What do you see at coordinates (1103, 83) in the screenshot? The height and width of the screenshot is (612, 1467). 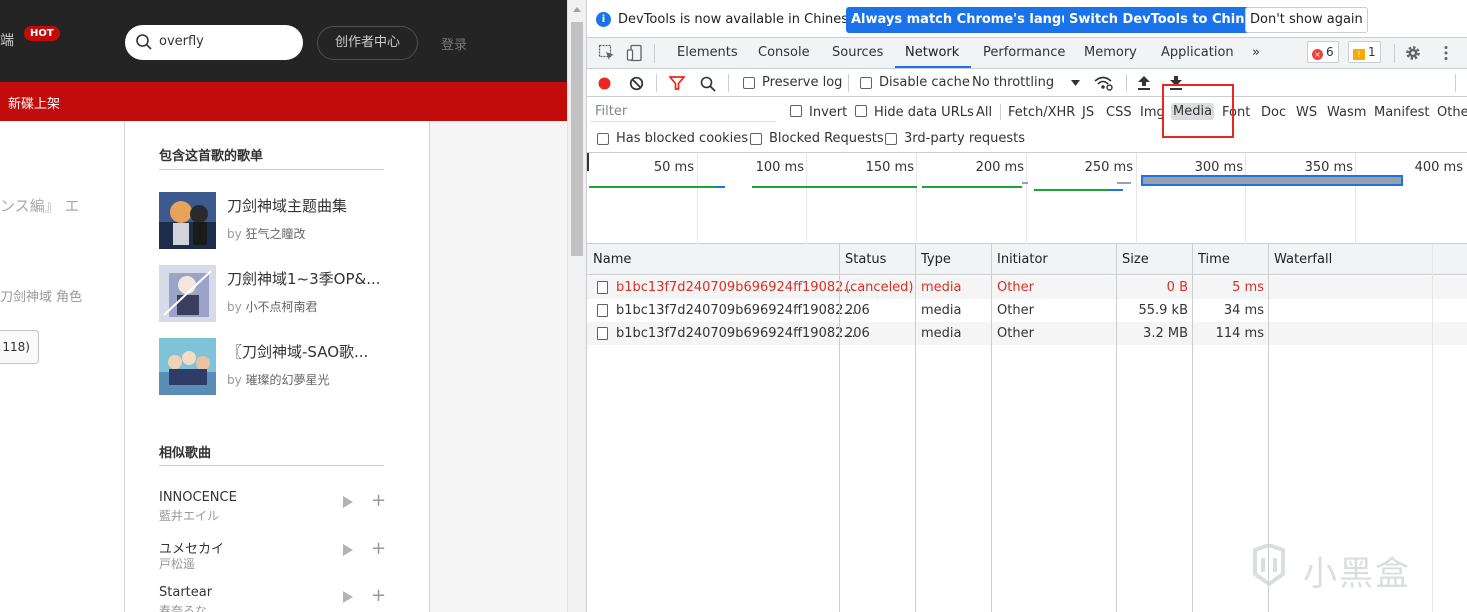 I see `network-conditions-icon` at bounding box center [1103, 83].